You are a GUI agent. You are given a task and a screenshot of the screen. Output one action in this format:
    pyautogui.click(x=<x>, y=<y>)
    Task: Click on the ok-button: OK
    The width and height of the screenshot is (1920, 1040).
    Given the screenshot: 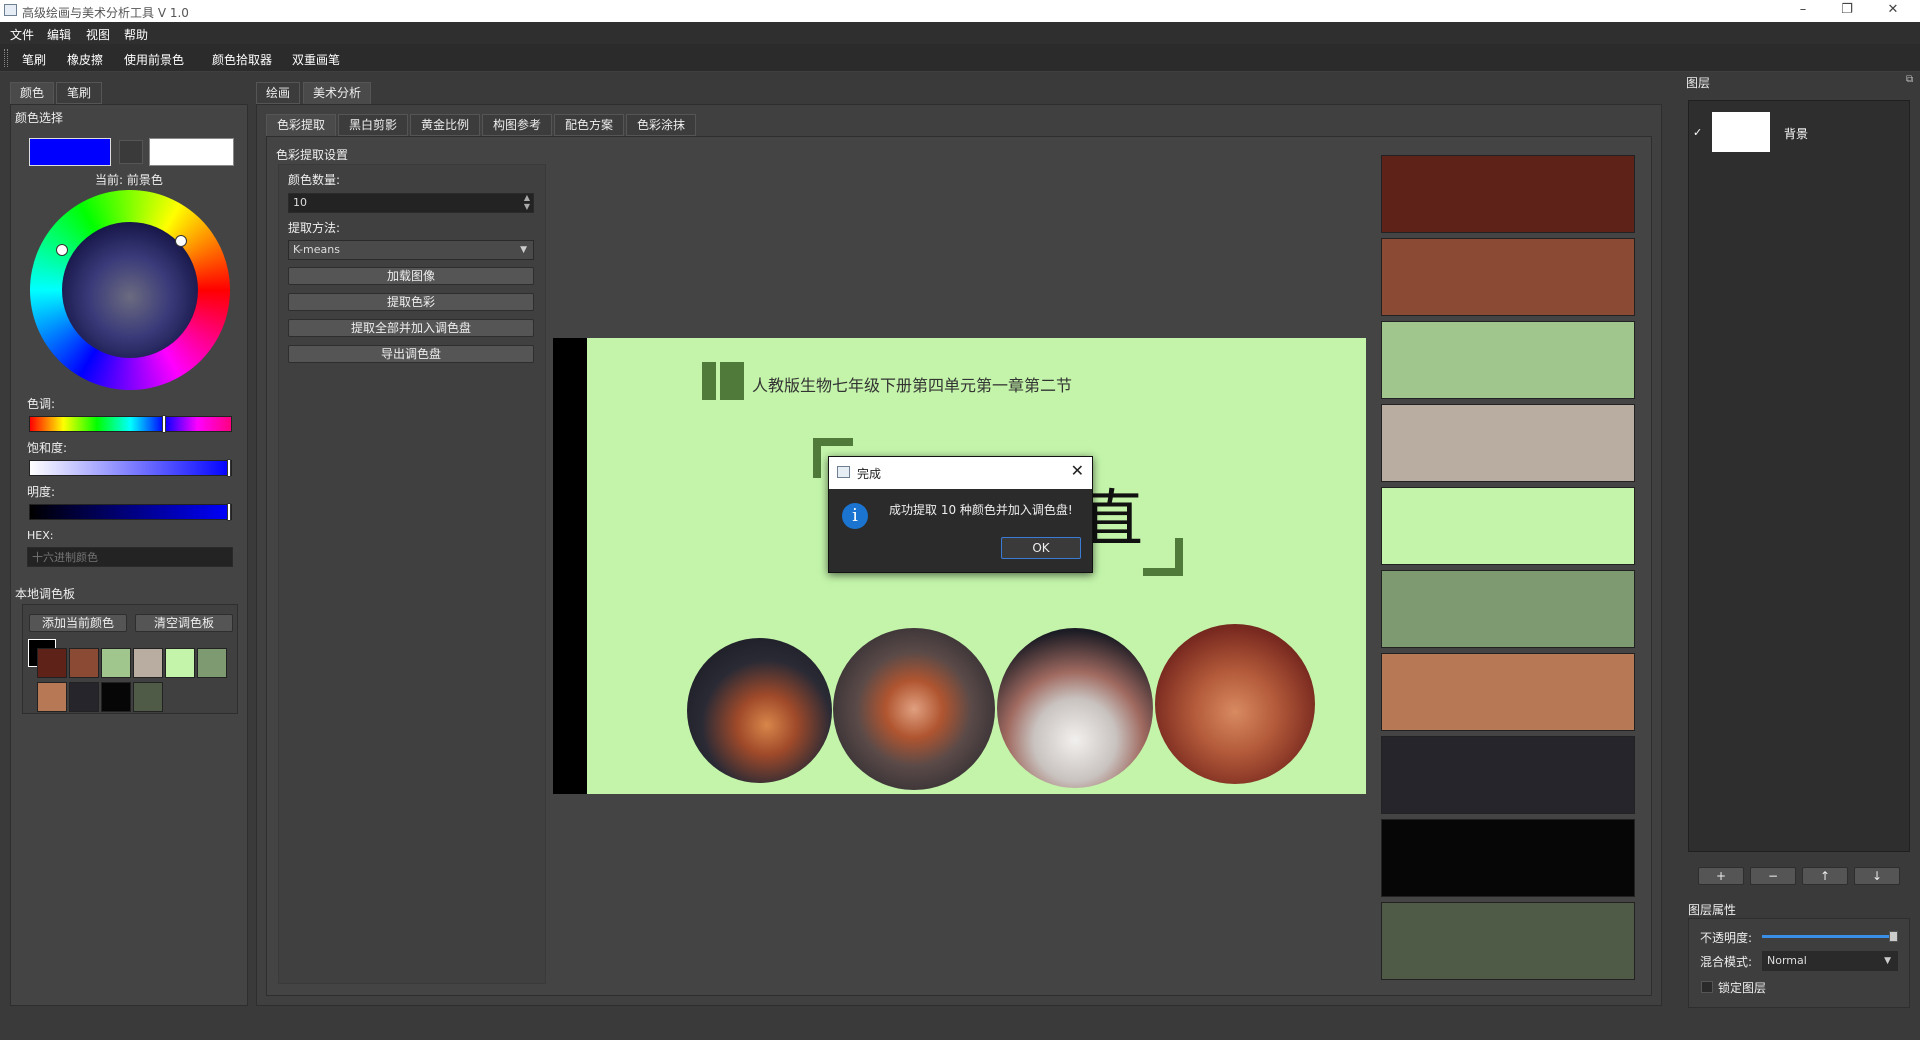 What is the action you would take?
    pyautogui.click(x=1041, y=548)
    